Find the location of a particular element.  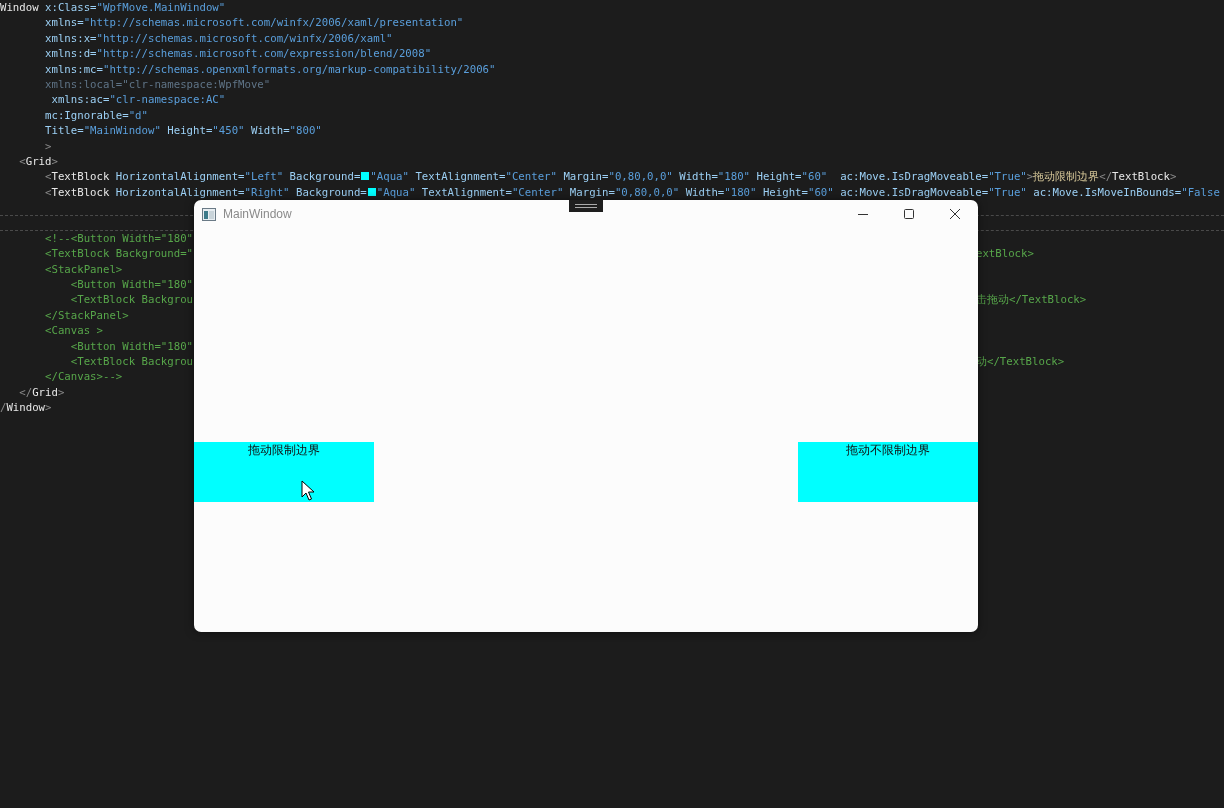

code-line: </StackPanel> is located at coordinates (87, 315).